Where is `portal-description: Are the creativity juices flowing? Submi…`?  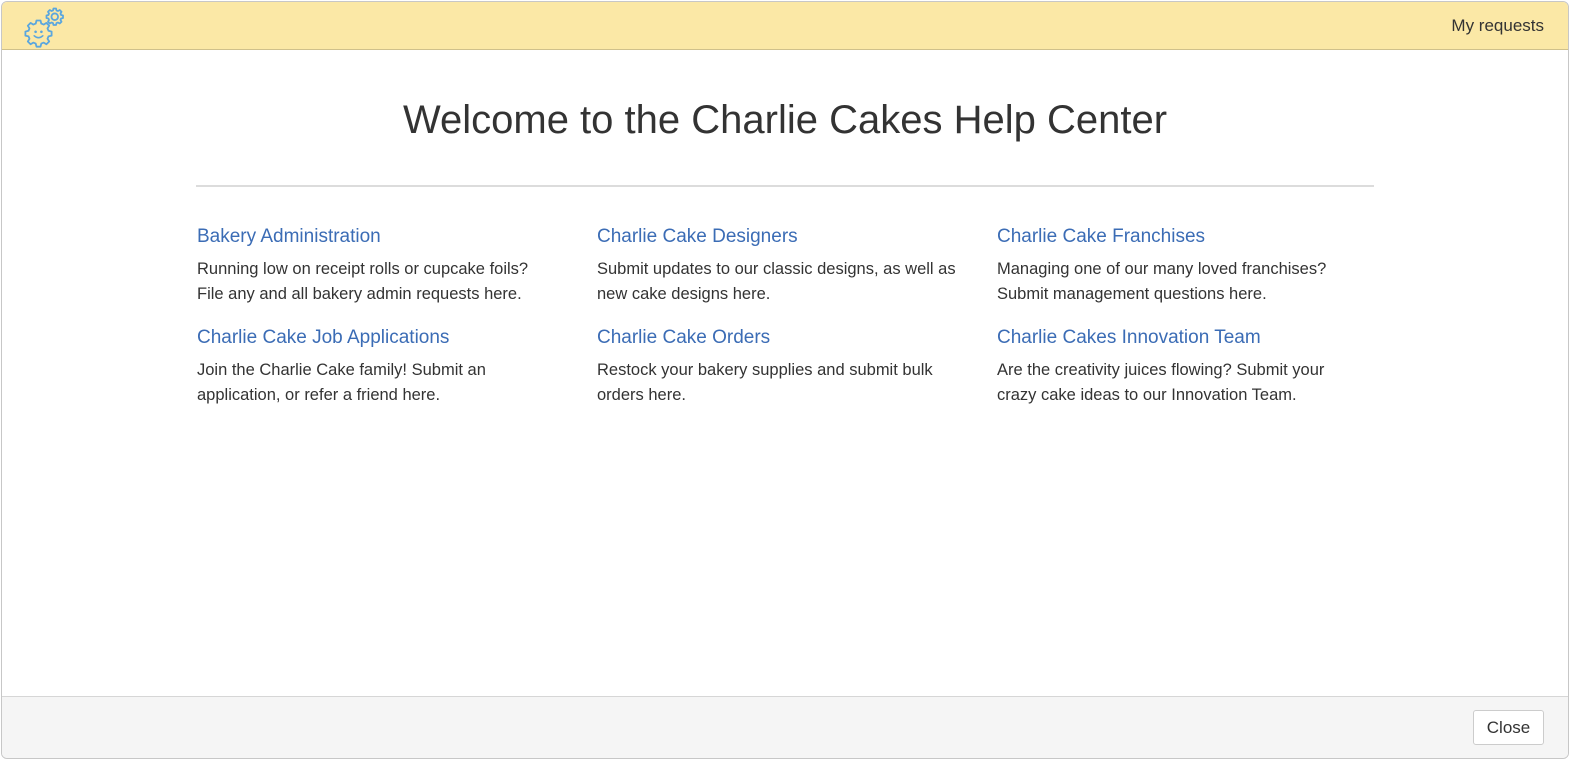
portal-description: Are the creativity juices flowing? Submi… is located at coordinates (1161, 382).